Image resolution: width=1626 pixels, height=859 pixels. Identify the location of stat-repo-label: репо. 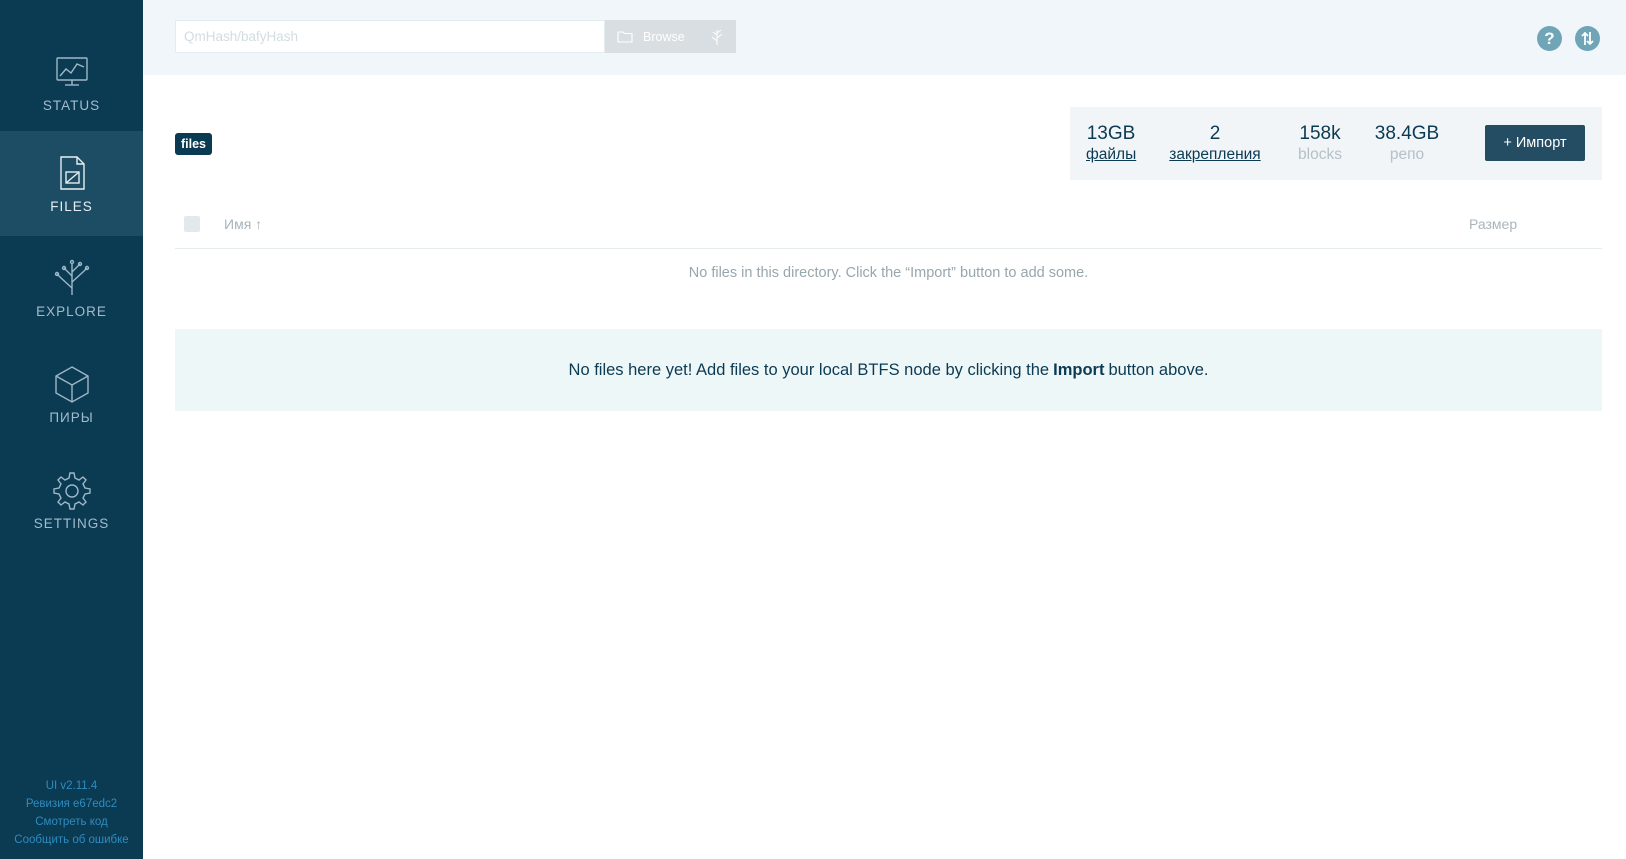
(1407, 154).